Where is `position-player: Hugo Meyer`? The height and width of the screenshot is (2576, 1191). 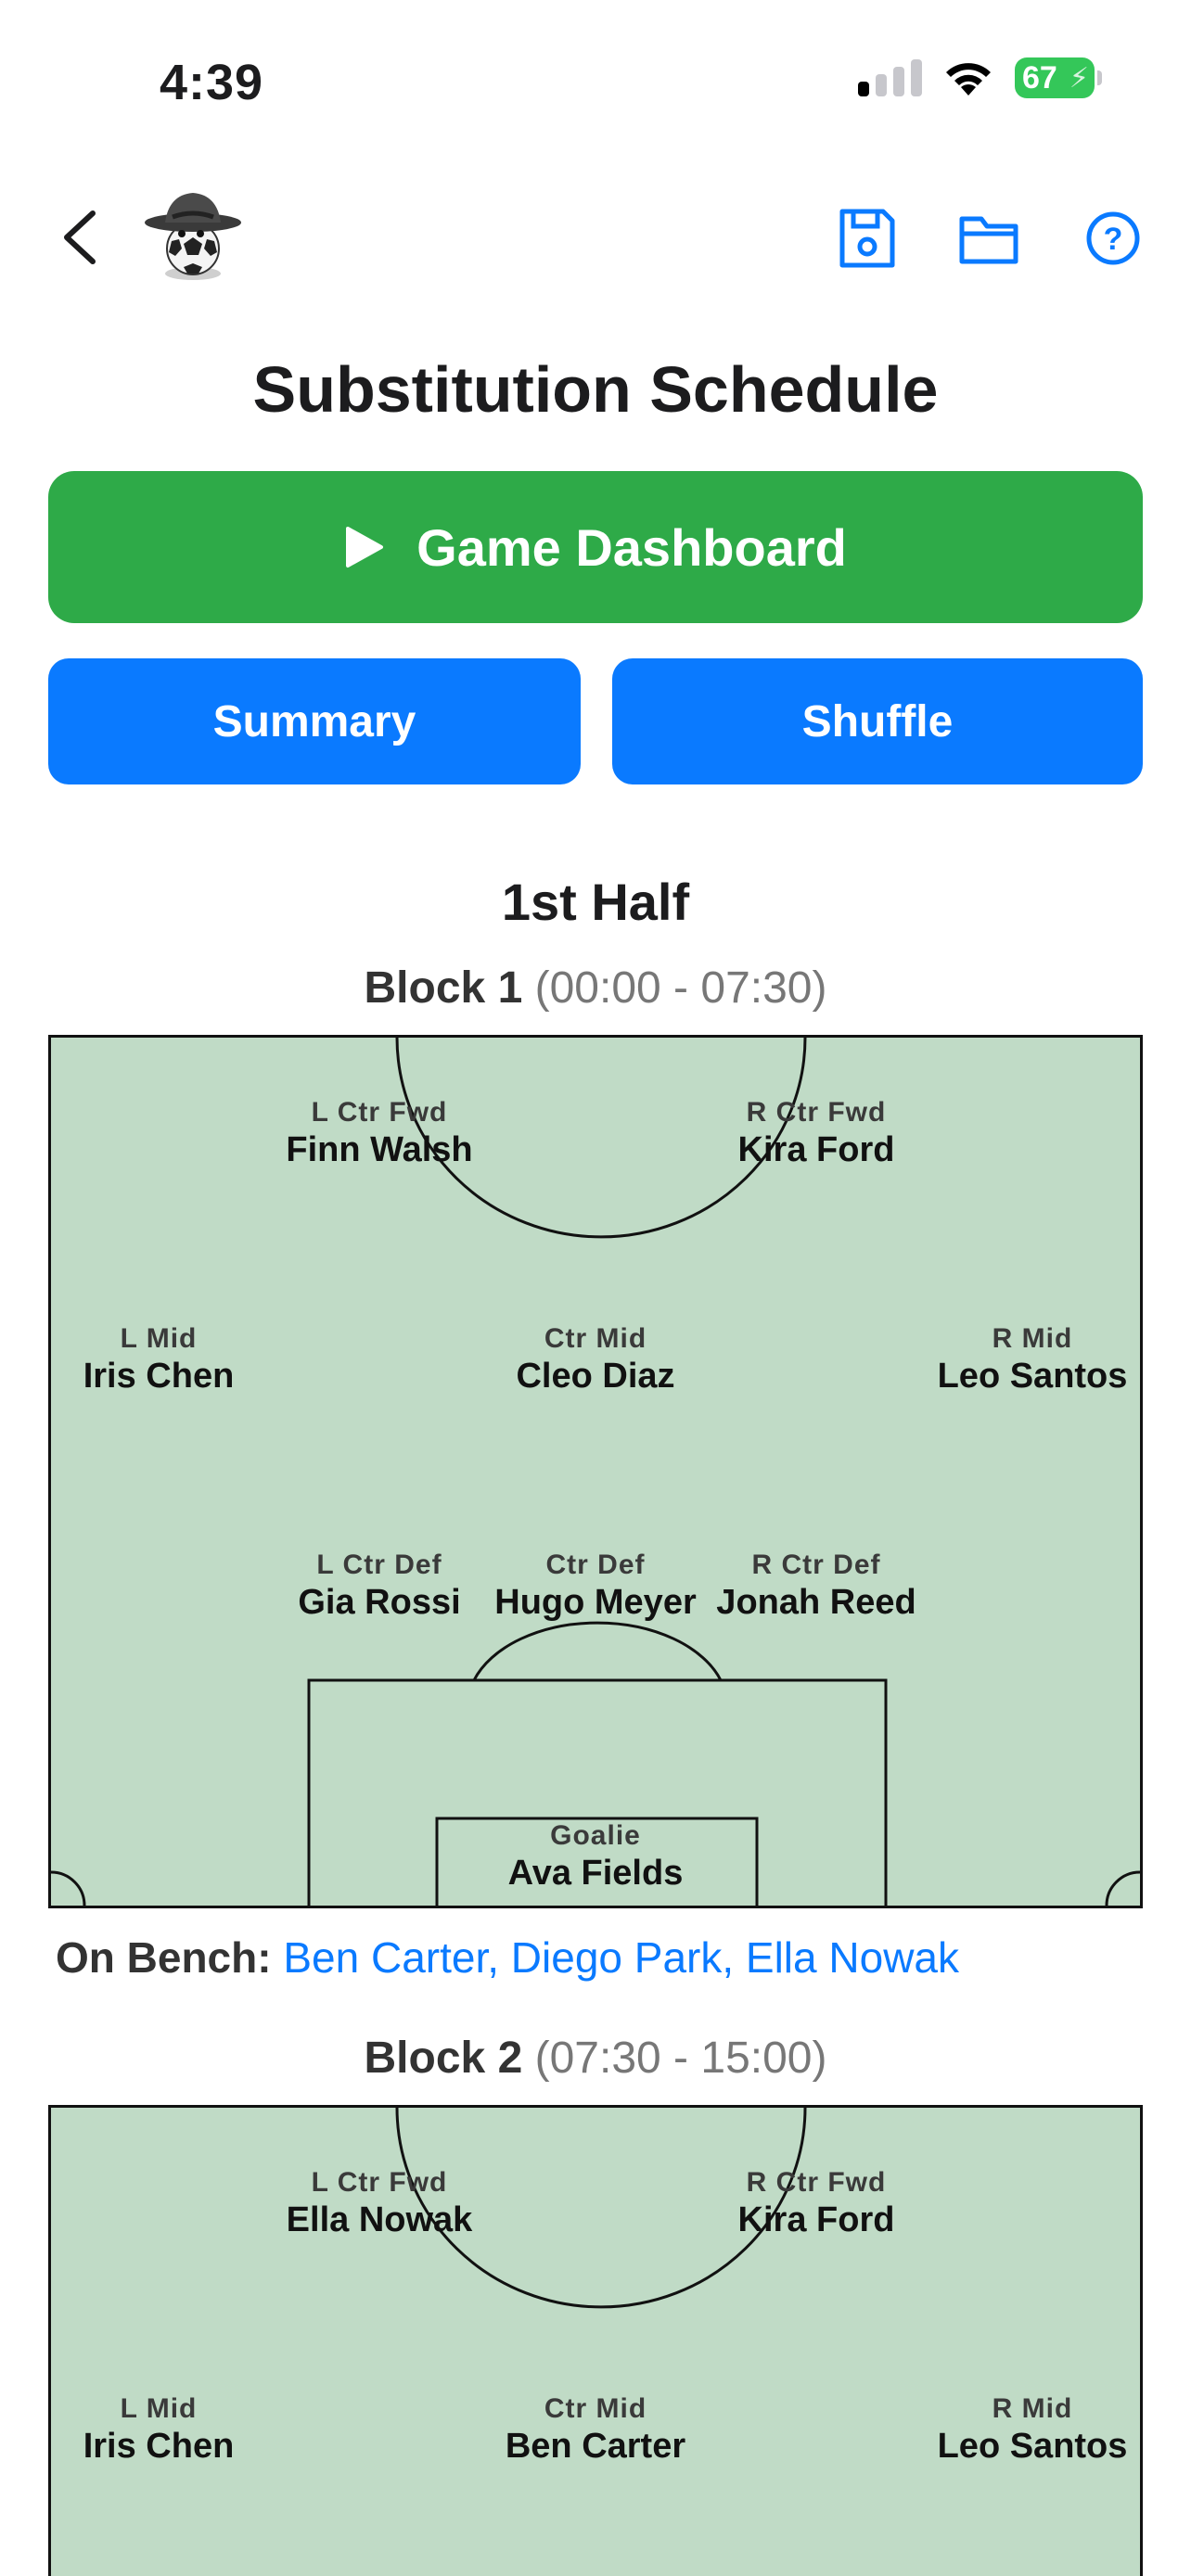
position-player: Hugo Meyer is located at coordinates (595, 1602).